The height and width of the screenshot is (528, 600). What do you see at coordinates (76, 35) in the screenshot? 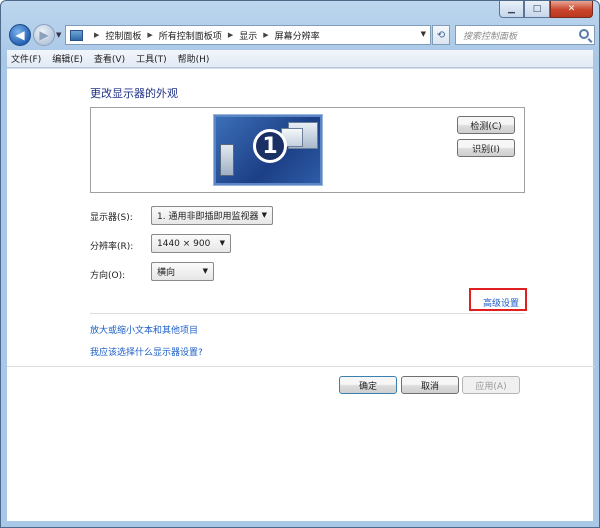
I see `control-panel-icon` at bounding box center [76, 35].